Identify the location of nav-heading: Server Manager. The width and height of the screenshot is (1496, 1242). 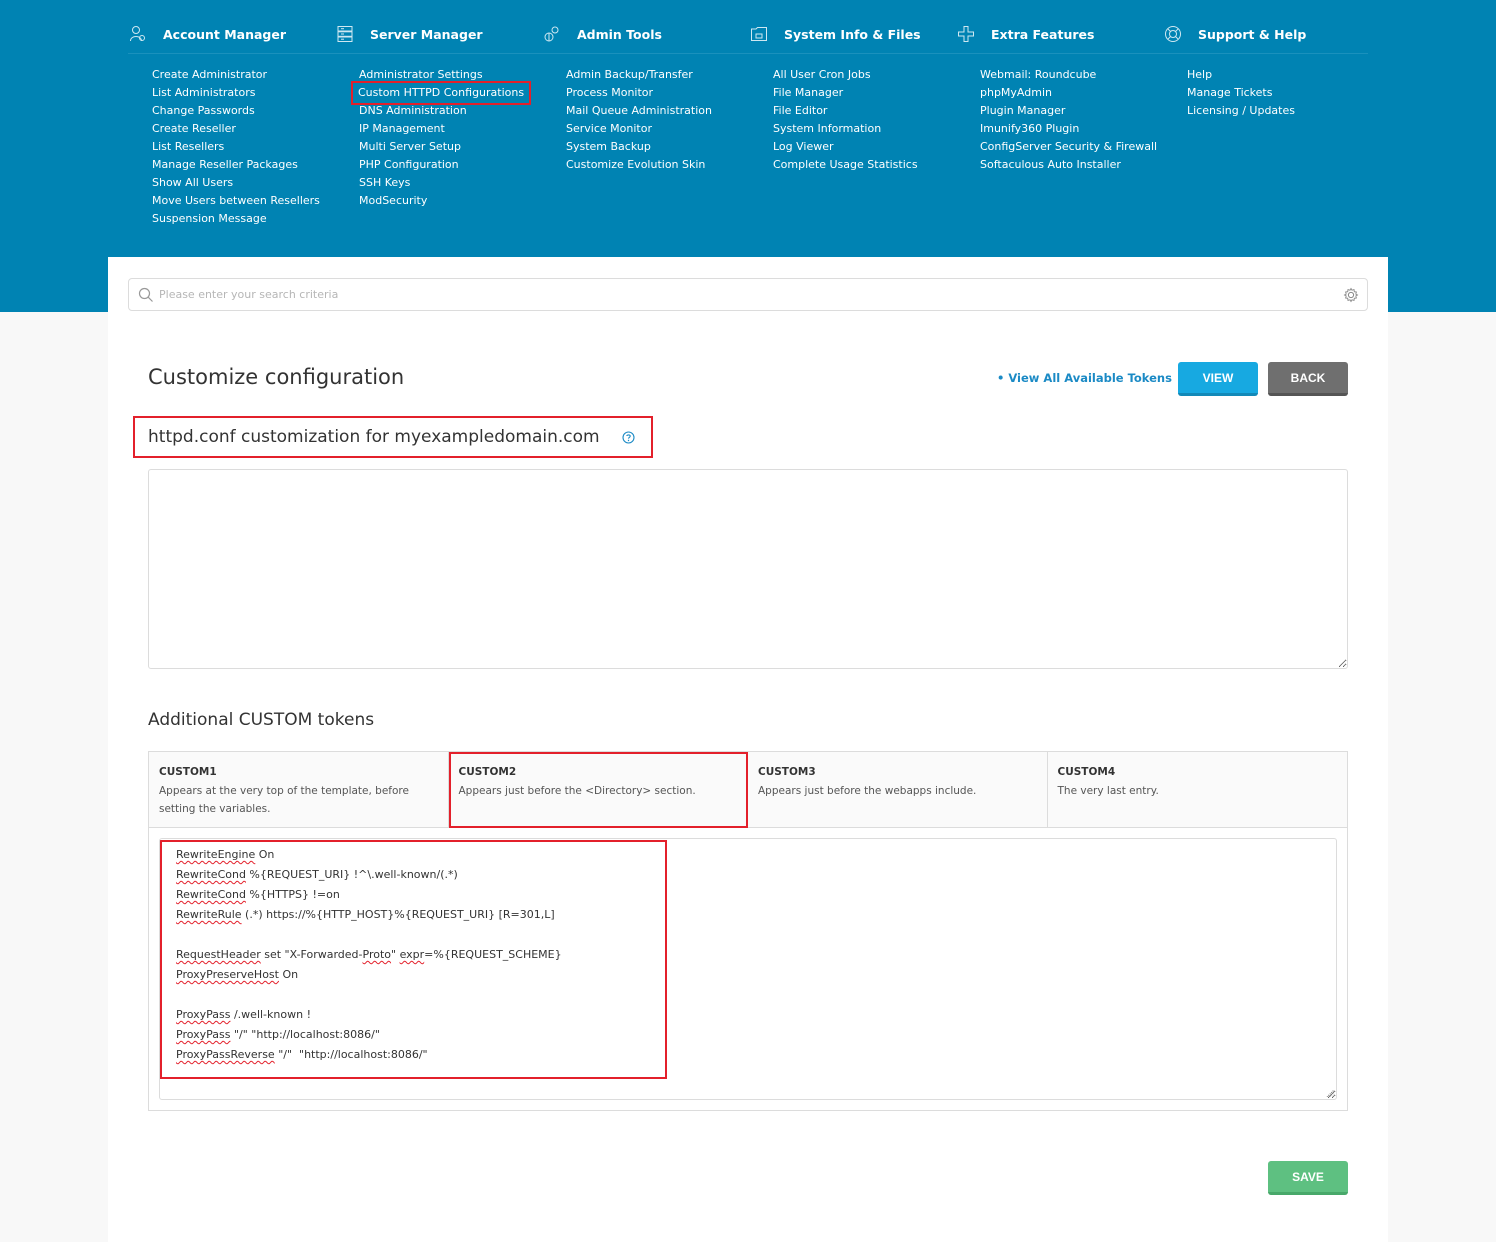
(409, 34).